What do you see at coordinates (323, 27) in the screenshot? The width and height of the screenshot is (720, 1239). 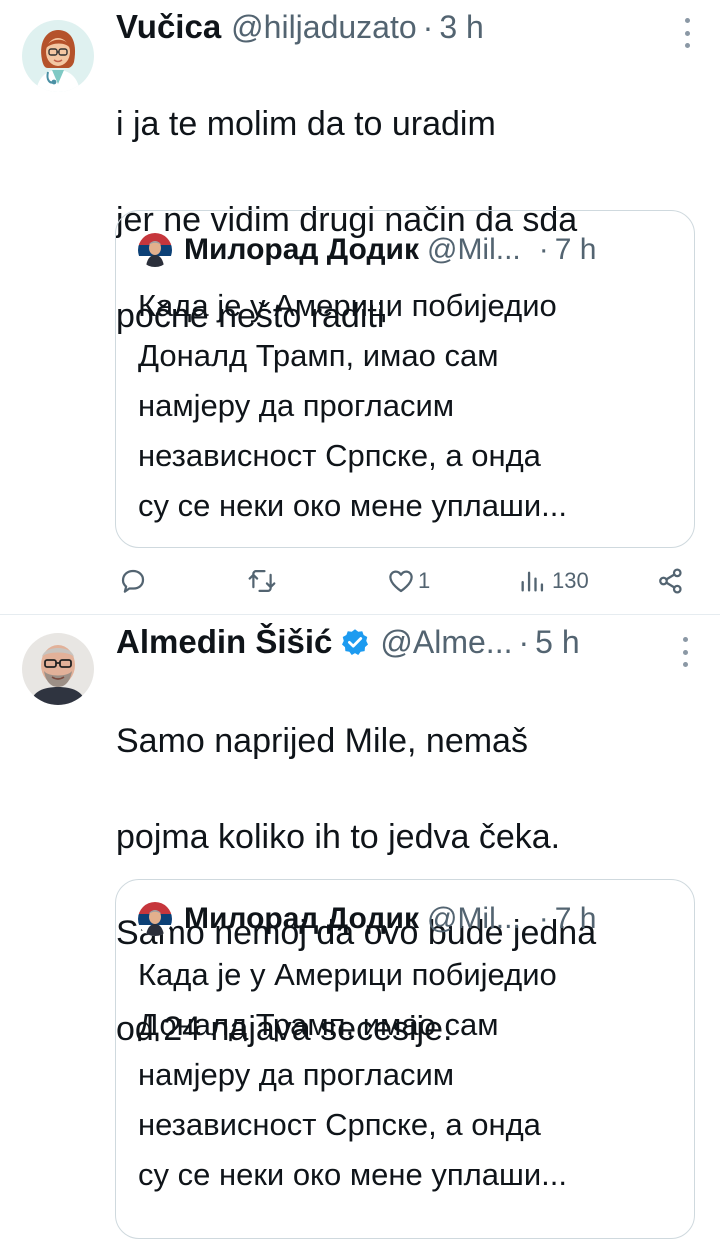 I see `user-handle: @hiljaduzato` at bounding box center [323, 27].